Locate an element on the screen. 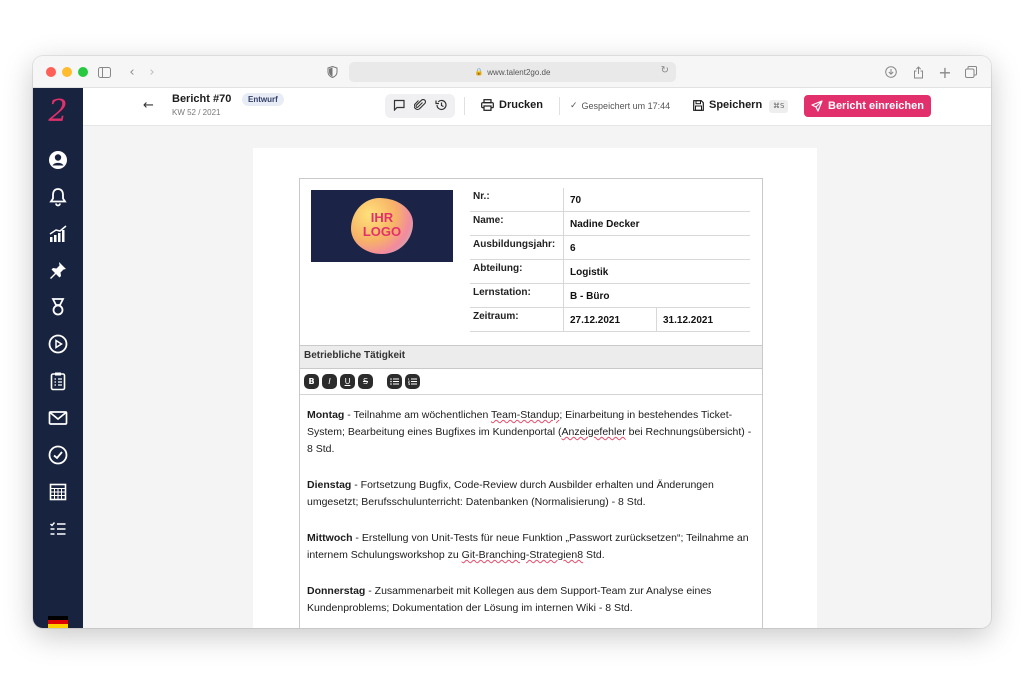 The image size is (1024, 683). window-controls is located at coordinates (67, 72).